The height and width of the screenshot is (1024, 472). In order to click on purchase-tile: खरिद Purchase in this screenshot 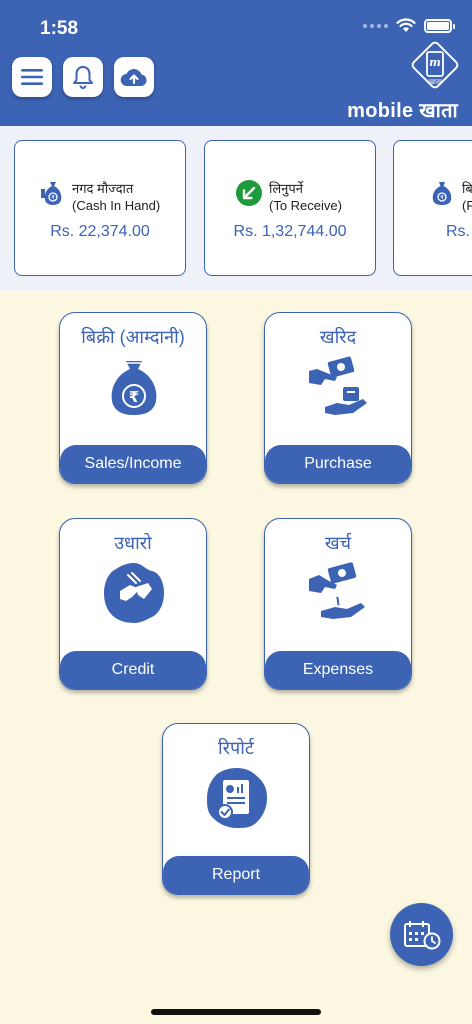, I will do `click(338, 398)`.